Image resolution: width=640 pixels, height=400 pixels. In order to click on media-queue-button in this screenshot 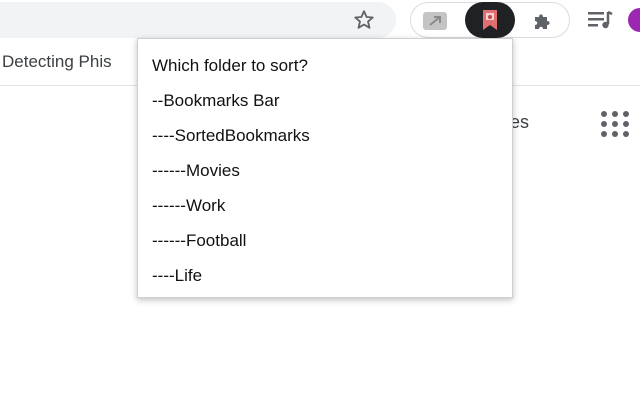, I will do `click(600, 20)`.